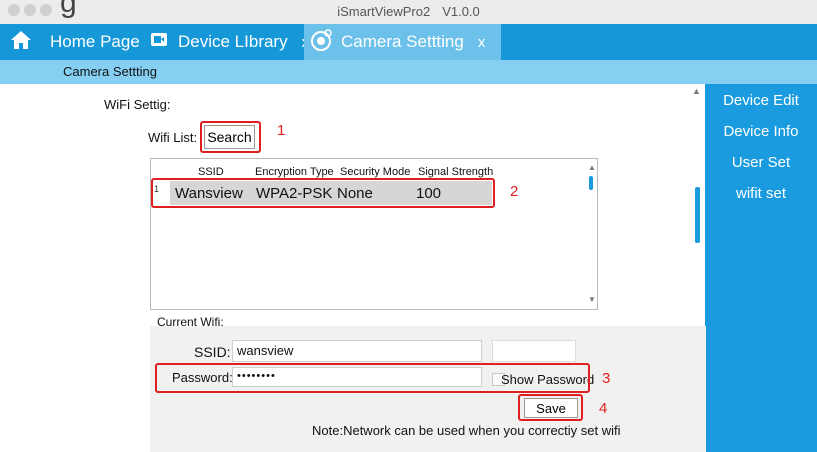  What do you see at coordinates (110, 71) in the screenshot?
I see `page-title: Camera Settting` at bounding box center [110, 71].